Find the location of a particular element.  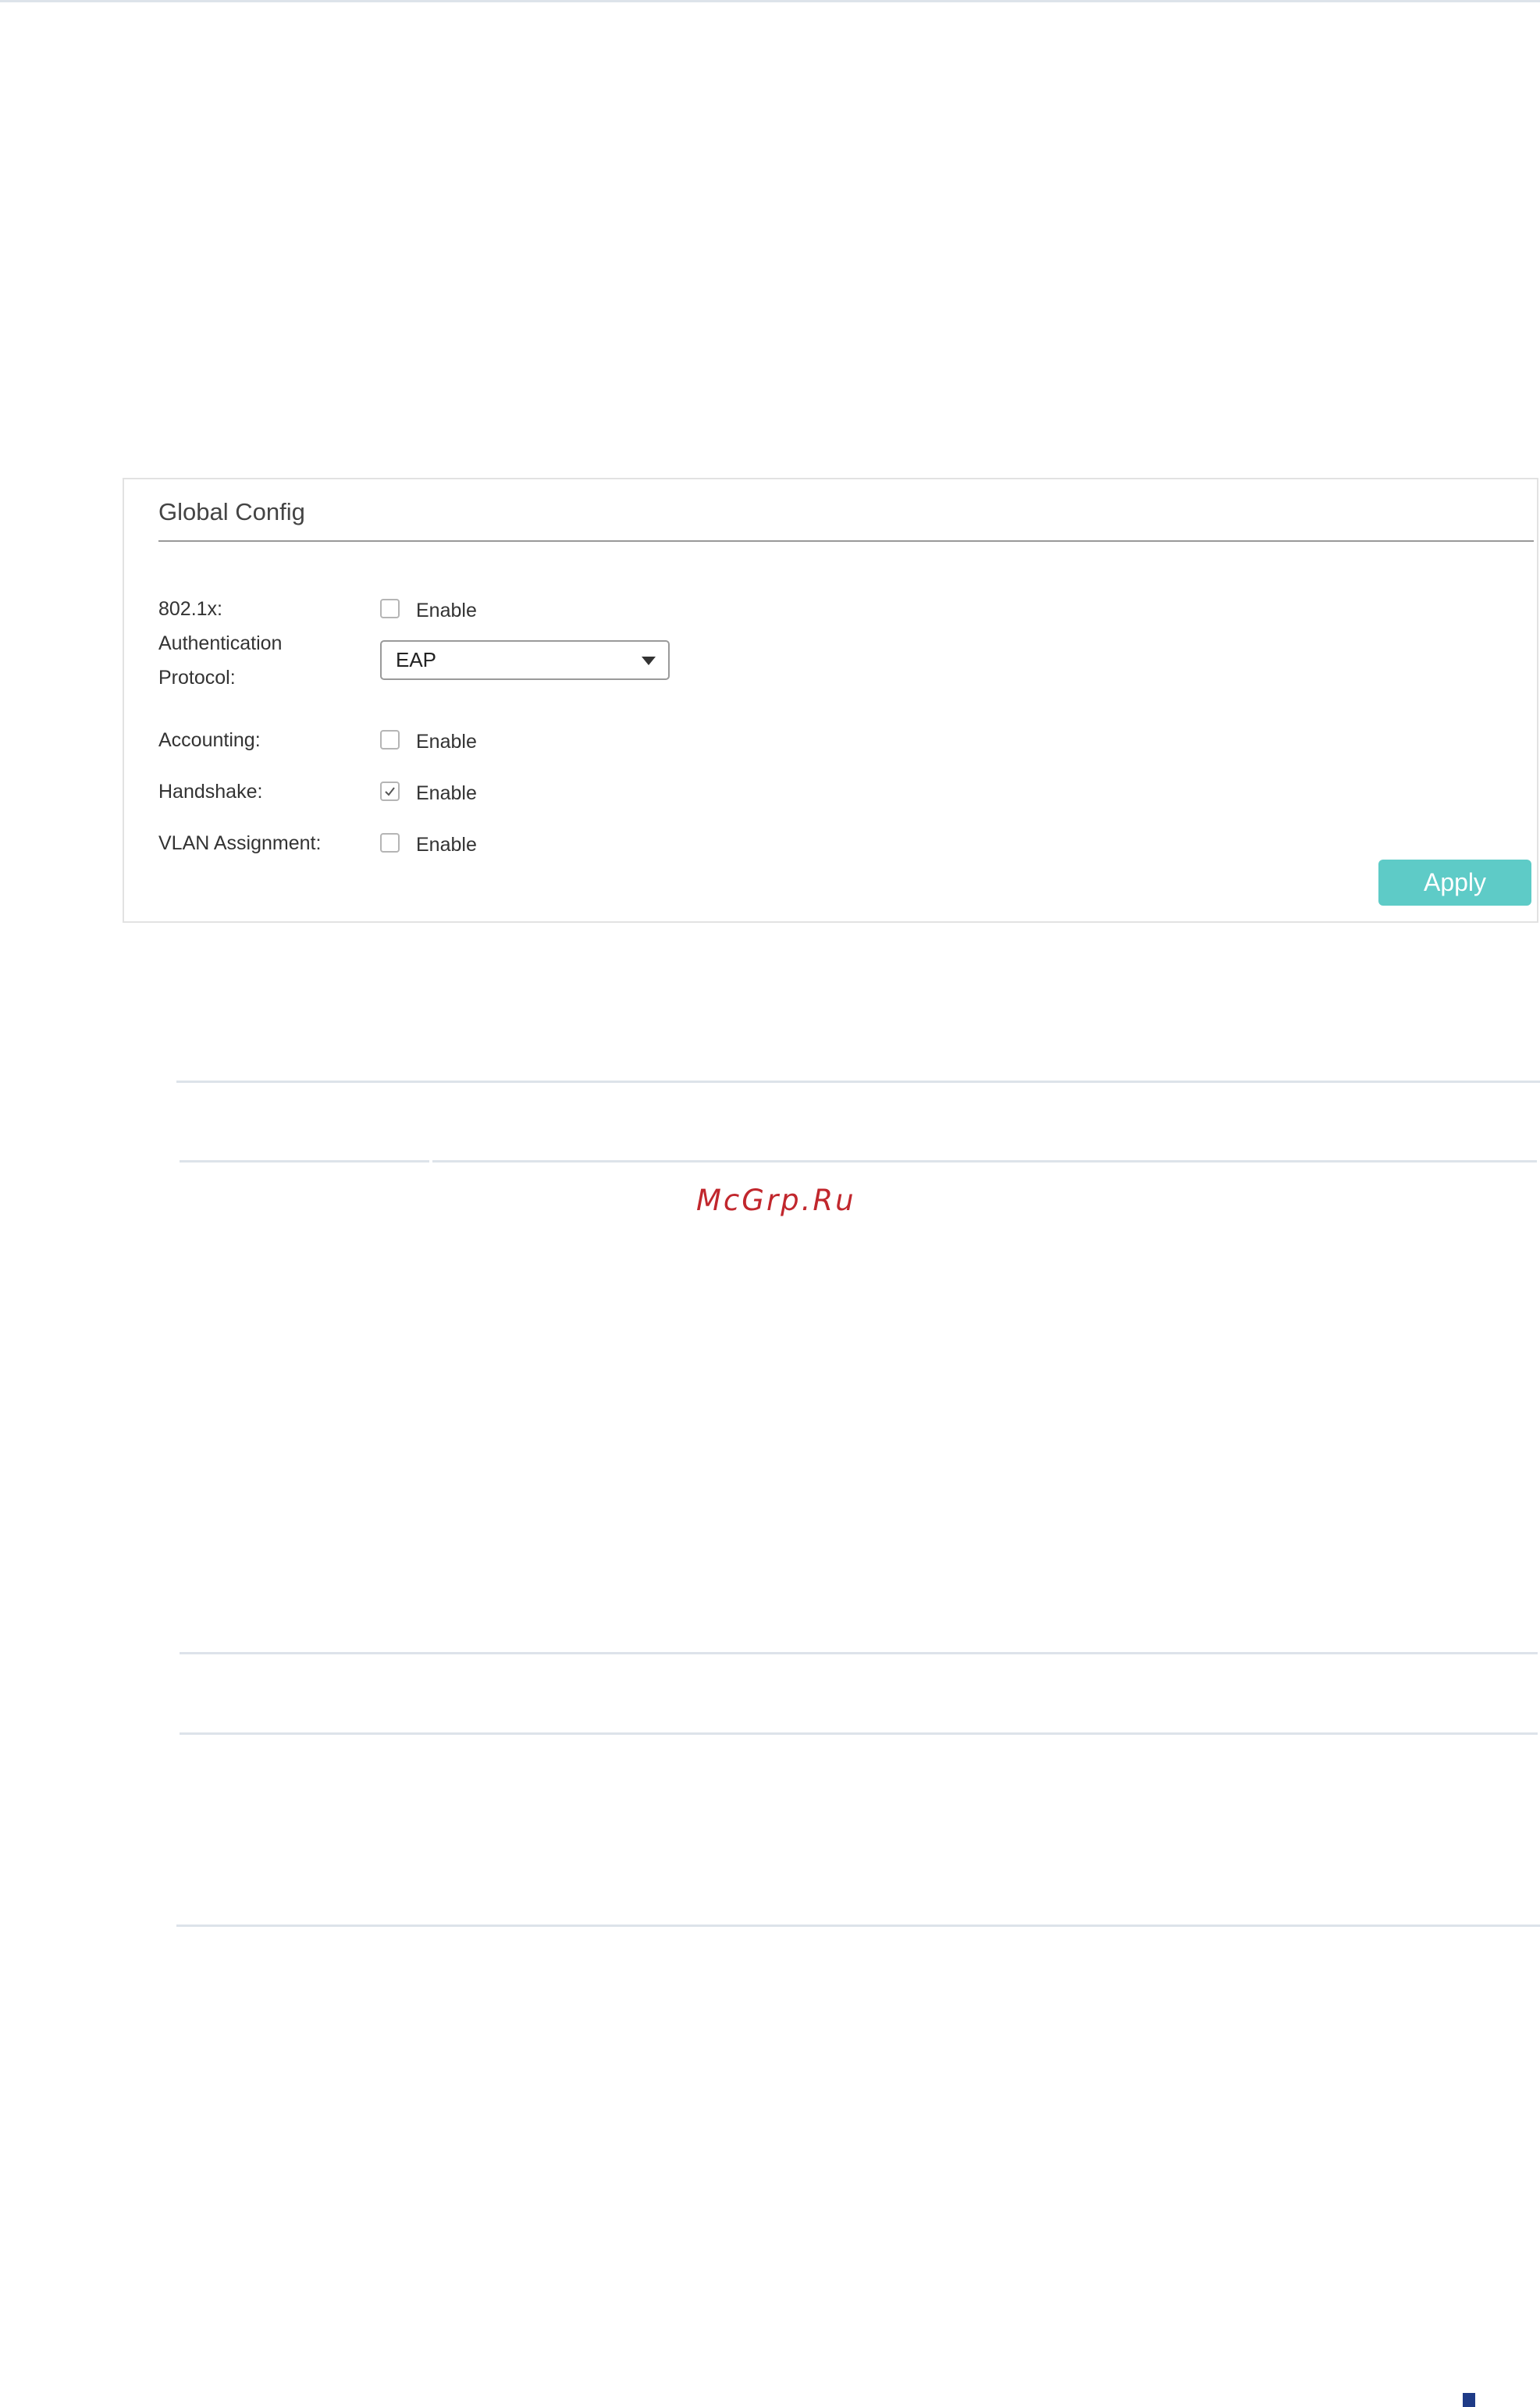

handshake-checkbox is located at coordinates (390, 791).